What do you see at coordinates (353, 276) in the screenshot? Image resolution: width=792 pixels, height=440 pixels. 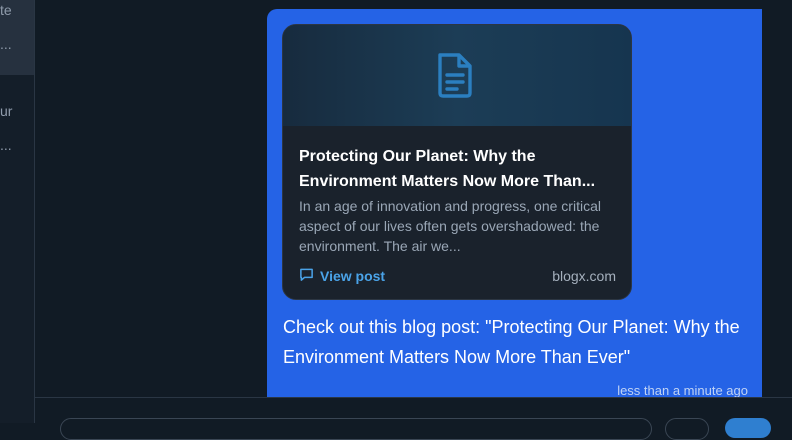 I see `view-post-label: View post` at bounding box center [353, 276].